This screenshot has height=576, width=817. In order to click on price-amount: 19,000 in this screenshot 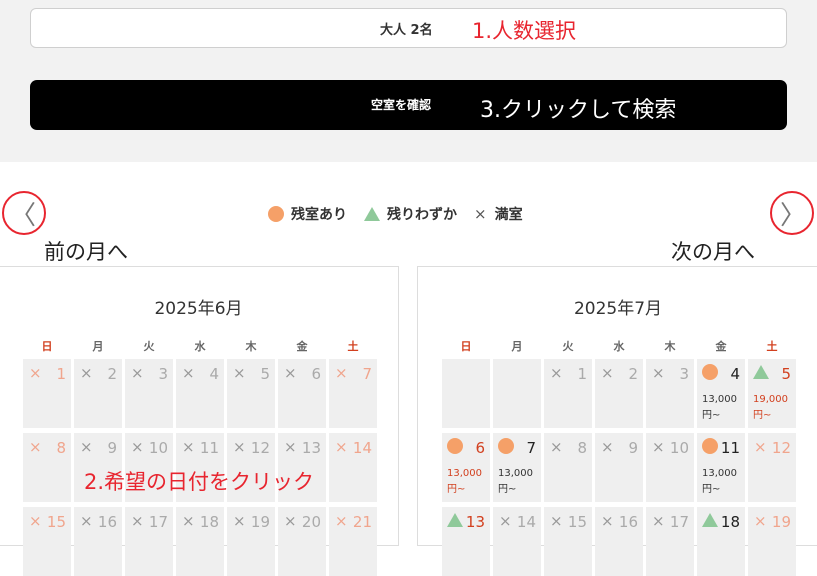, I will do `click(770, 399)`.